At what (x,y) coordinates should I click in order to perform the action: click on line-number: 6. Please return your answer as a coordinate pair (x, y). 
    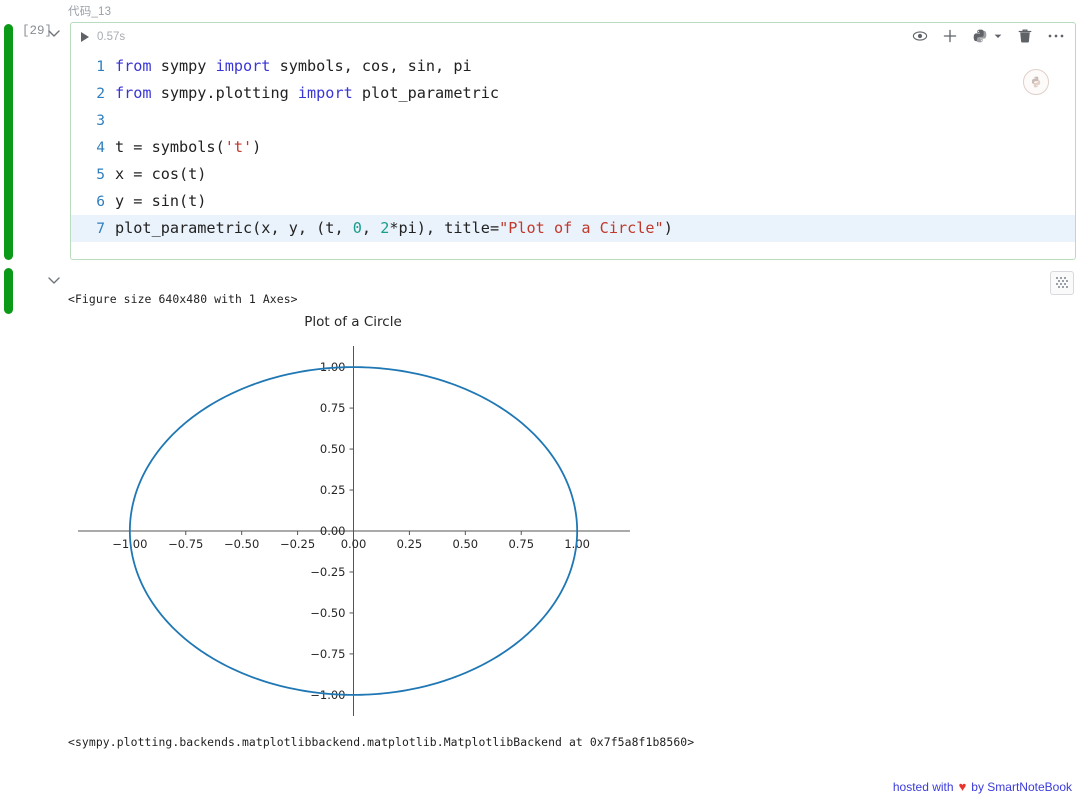
    Looking at the image, I should click on (100, 201).